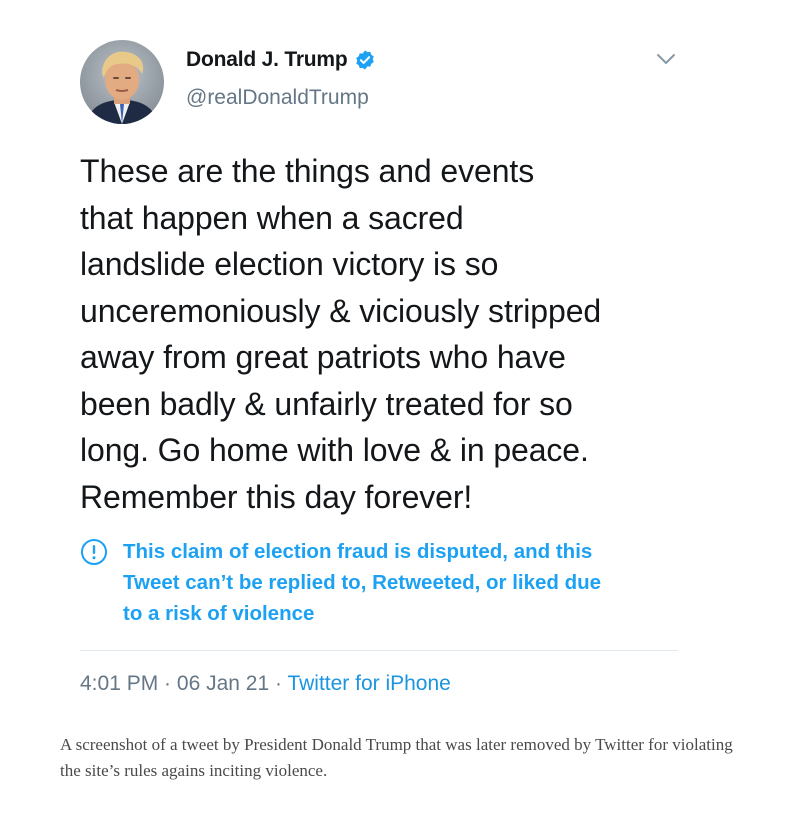 This screenshot has height=819, width=800. I want to click on user-handle: @realDonaldTrump, so click(277, 98).